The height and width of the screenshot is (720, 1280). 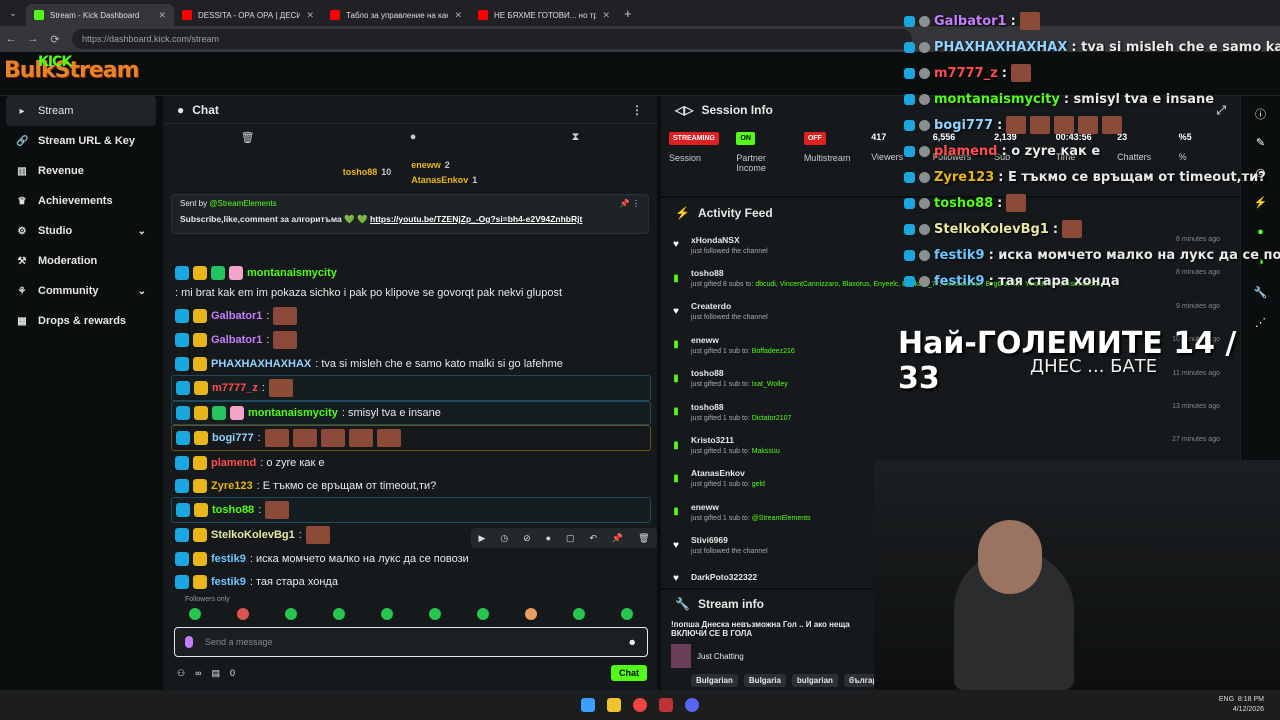 I want to click on chat-username: tosho88, so click(x=233, y=510).